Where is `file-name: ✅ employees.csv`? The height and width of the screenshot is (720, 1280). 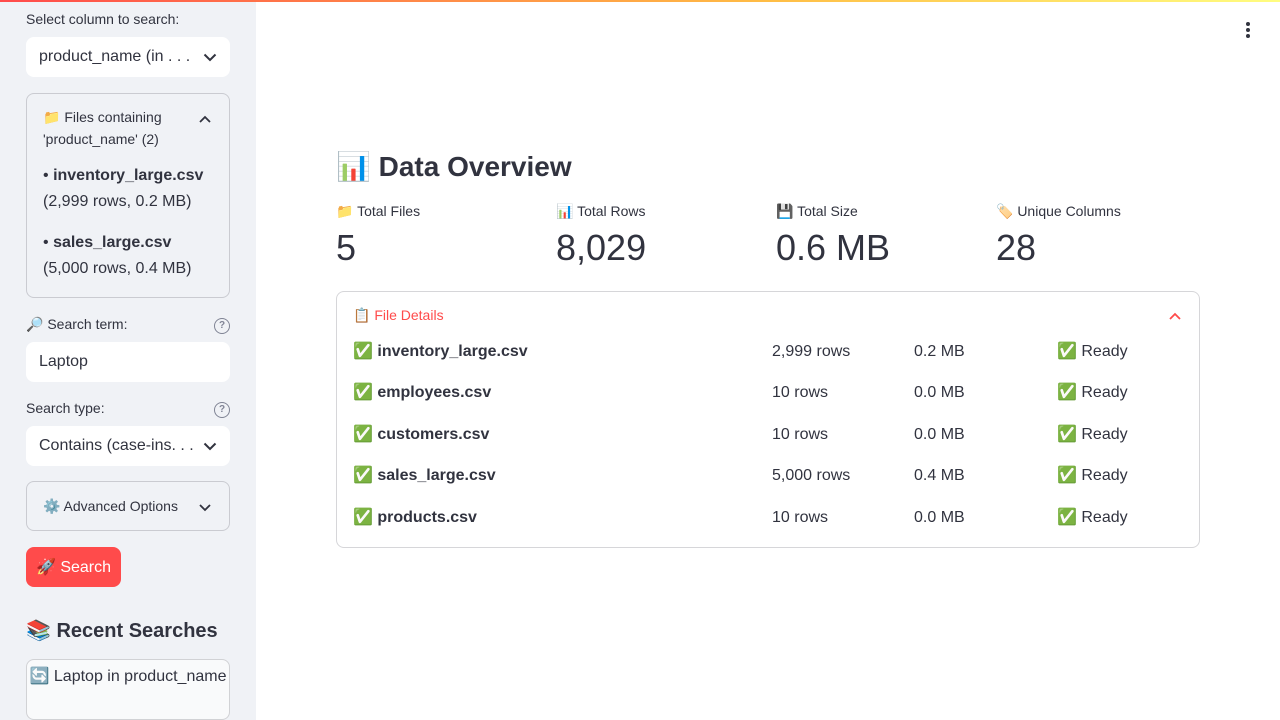
file-name: ✅ employees.csv is located at coordinates (422, 392).